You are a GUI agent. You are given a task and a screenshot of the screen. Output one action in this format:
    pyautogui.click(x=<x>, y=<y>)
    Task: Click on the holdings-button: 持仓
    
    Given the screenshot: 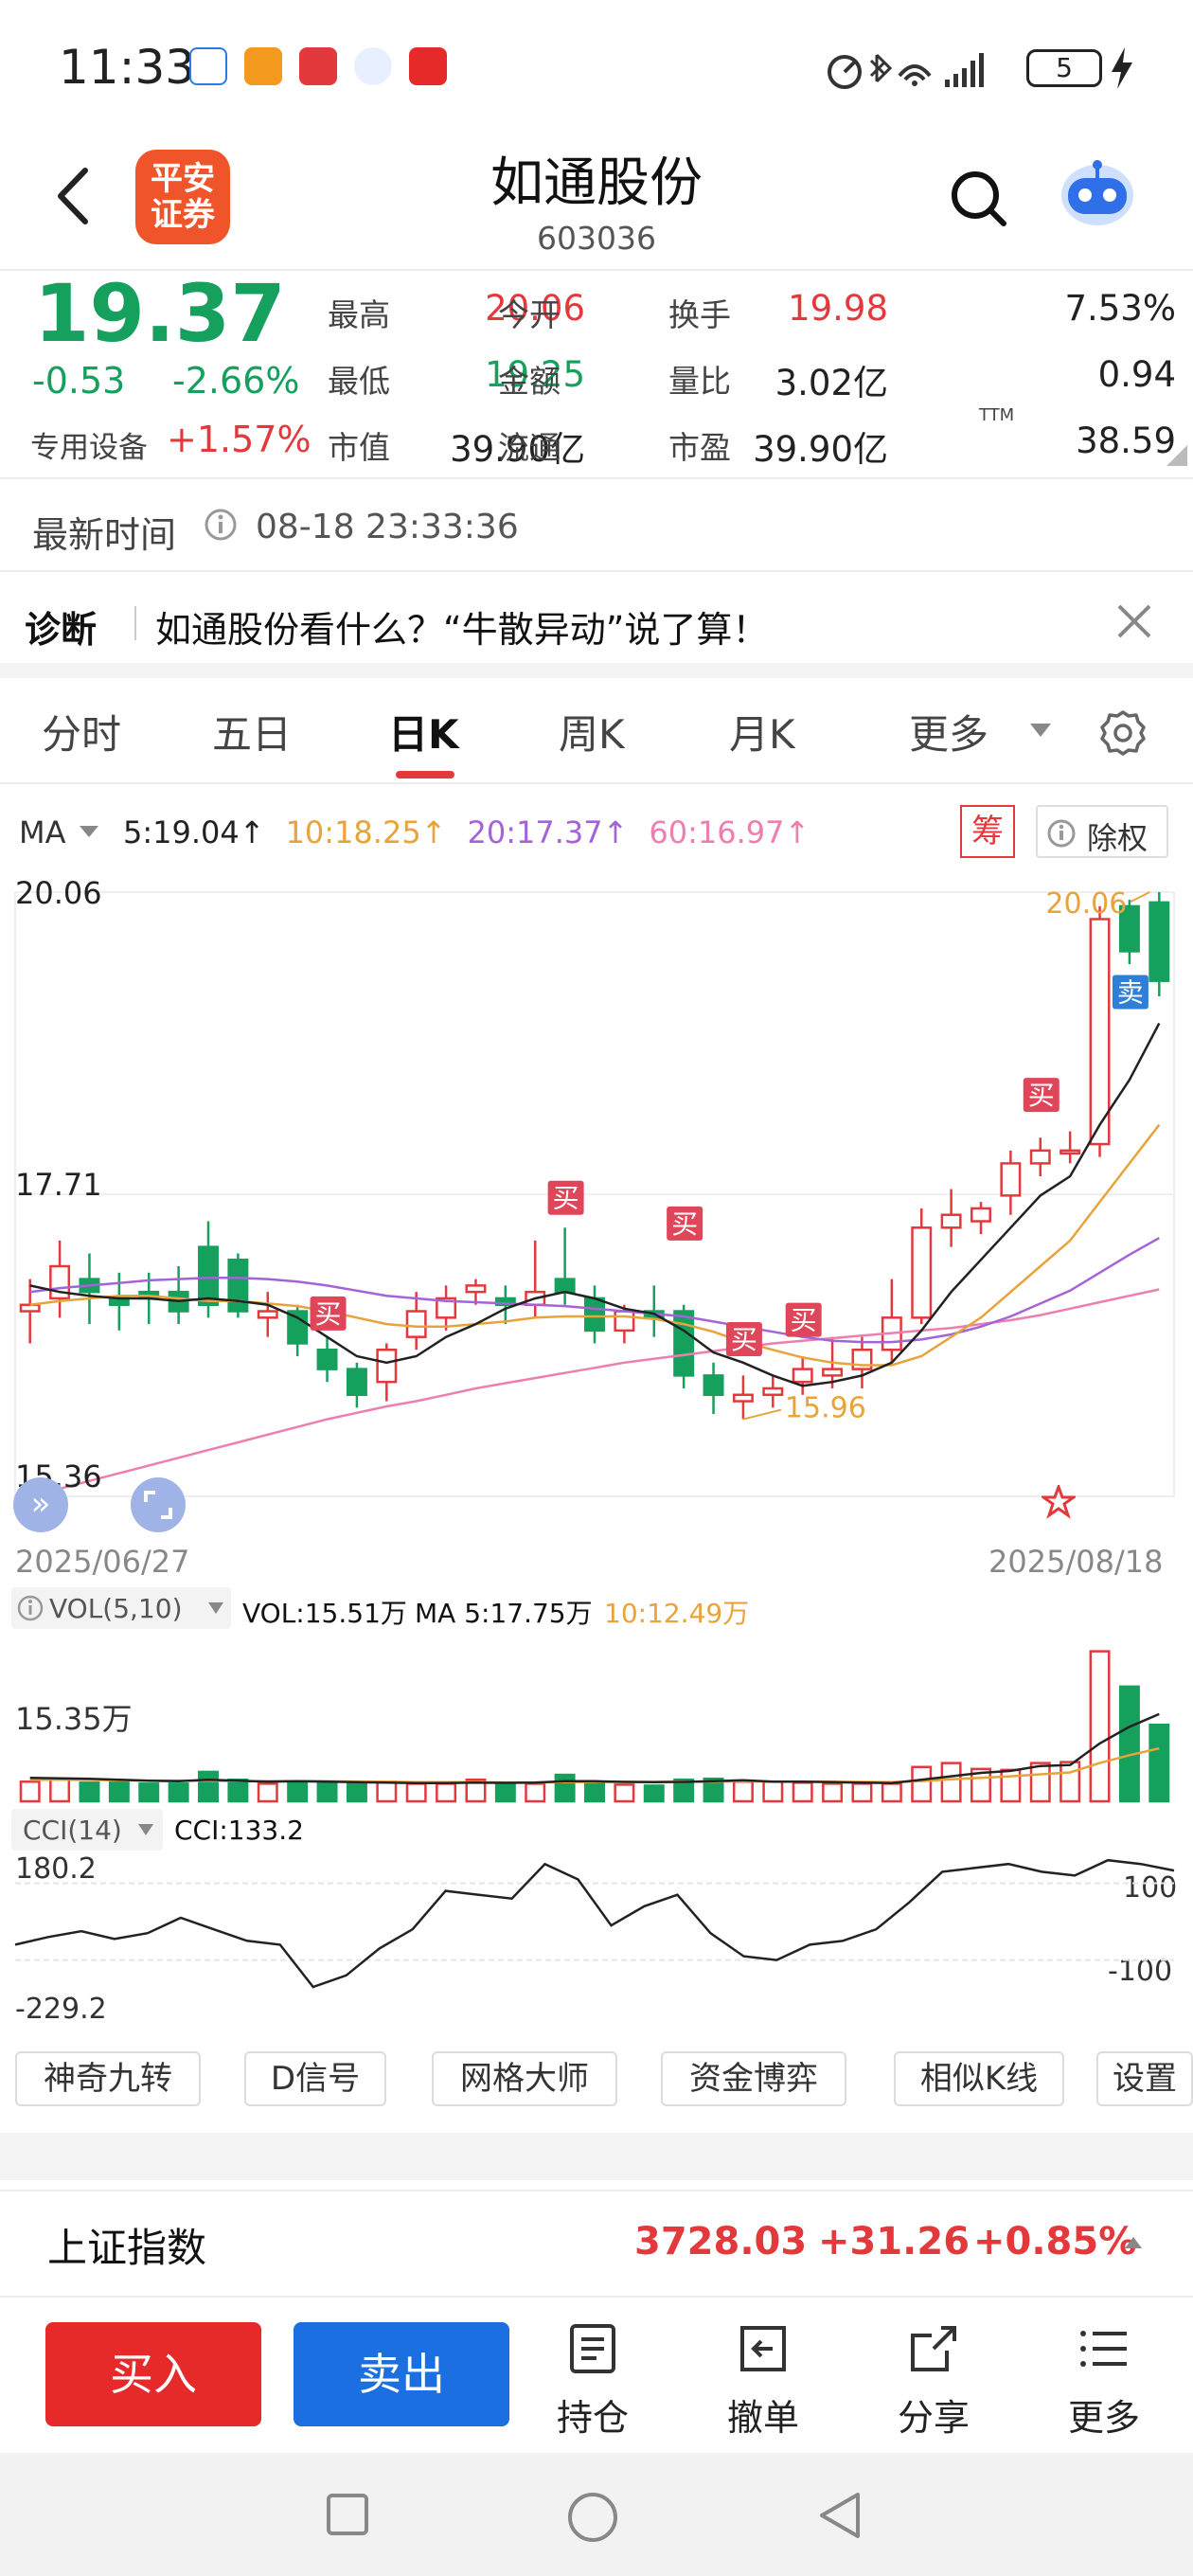 What is the action you would take?
    pyautogui.click(x=593, y=2380)
    